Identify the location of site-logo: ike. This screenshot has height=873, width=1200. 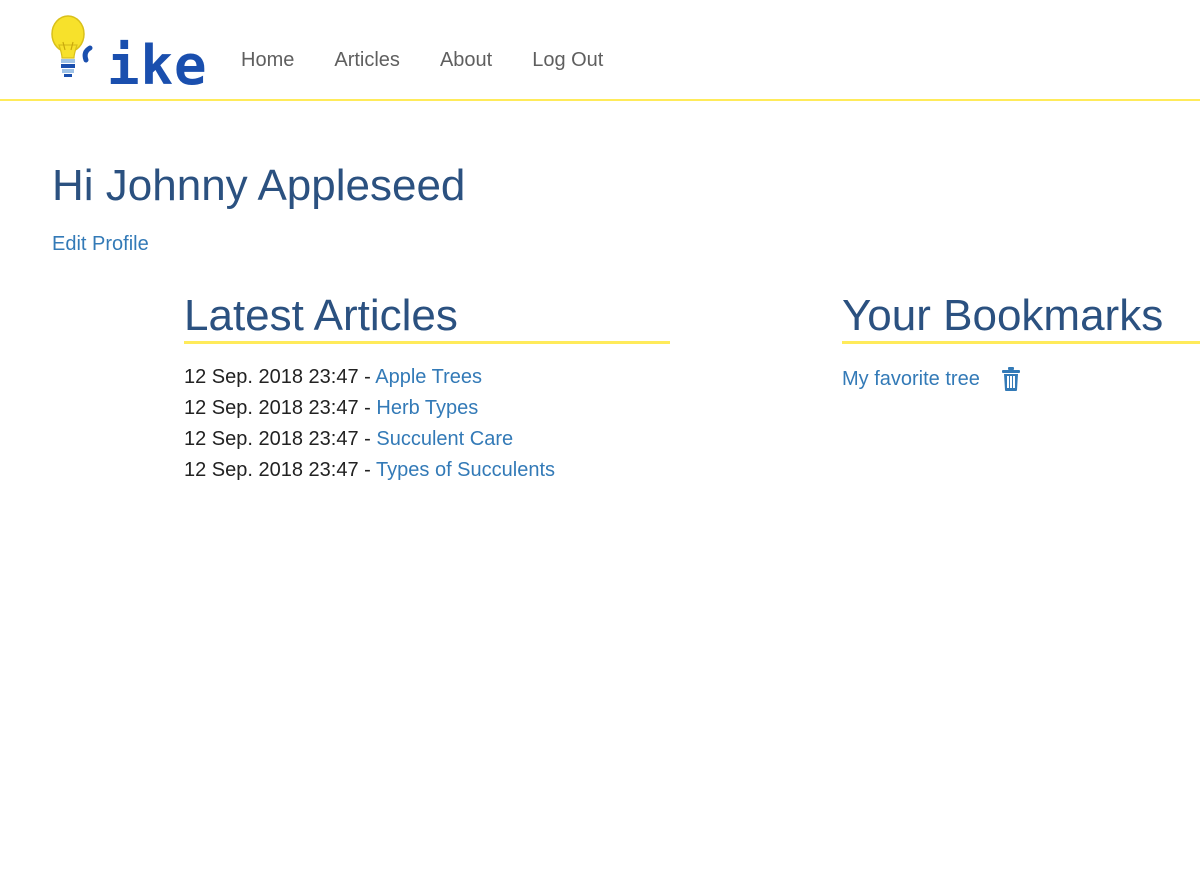
(128, 54).